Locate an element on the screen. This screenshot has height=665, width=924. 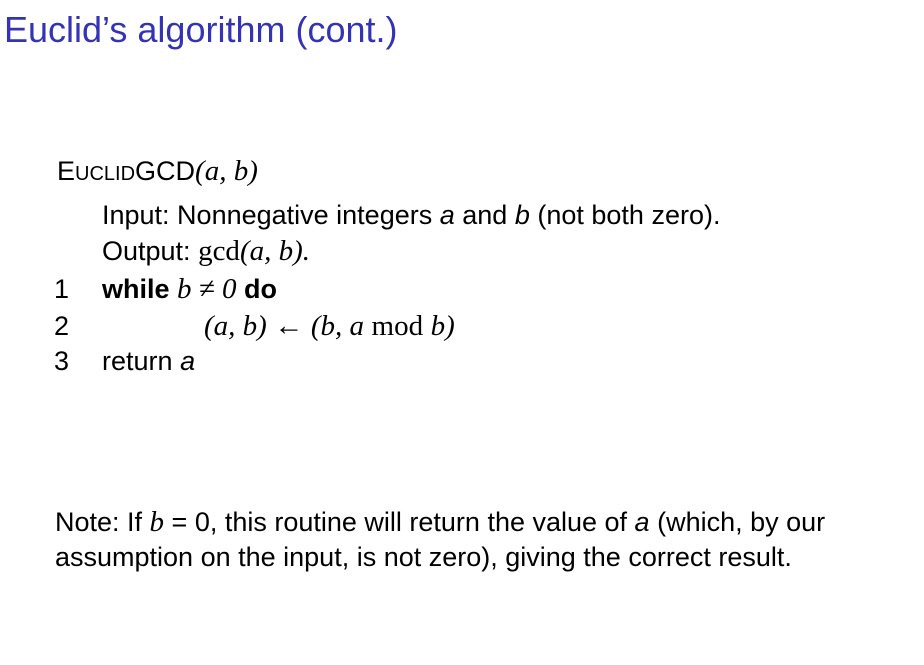
procedure-signature: (a, b) is located at coordinates (226, 171).